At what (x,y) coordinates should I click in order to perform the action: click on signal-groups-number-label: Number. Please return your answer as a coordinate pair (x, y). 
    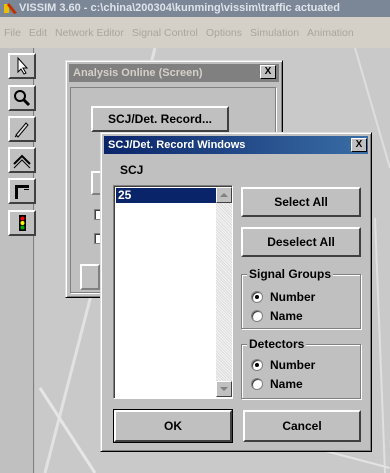
    Looking at the image, I should click on (292, 297).